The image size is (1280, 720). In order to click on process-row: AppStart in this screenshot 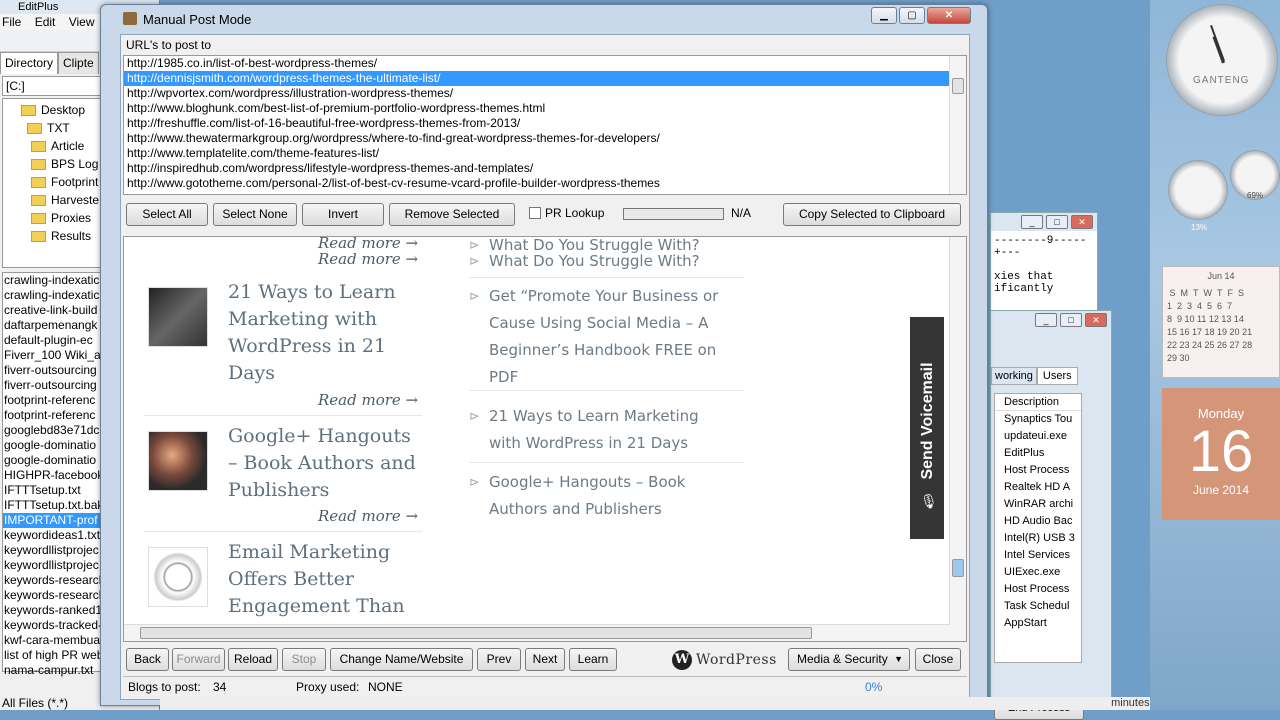, I will do `click(1038, 623)`.